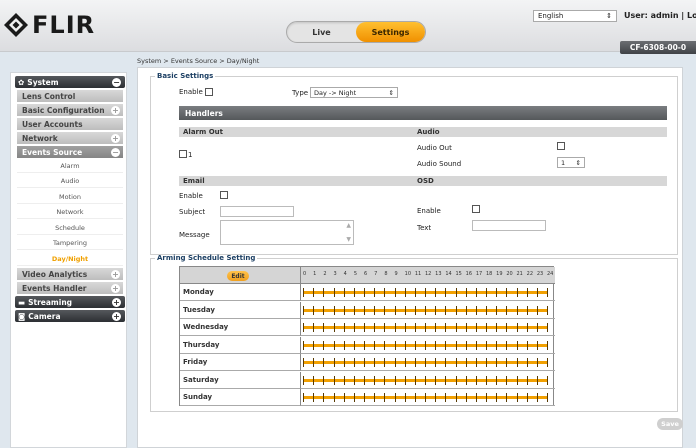 Image resolution: width=696 pixels, height=448 pixels. What do you see at coordinates (70, 138) in the screenshot?
I see `sidebar-item-network: Network +` at bounding box center [70, 138].